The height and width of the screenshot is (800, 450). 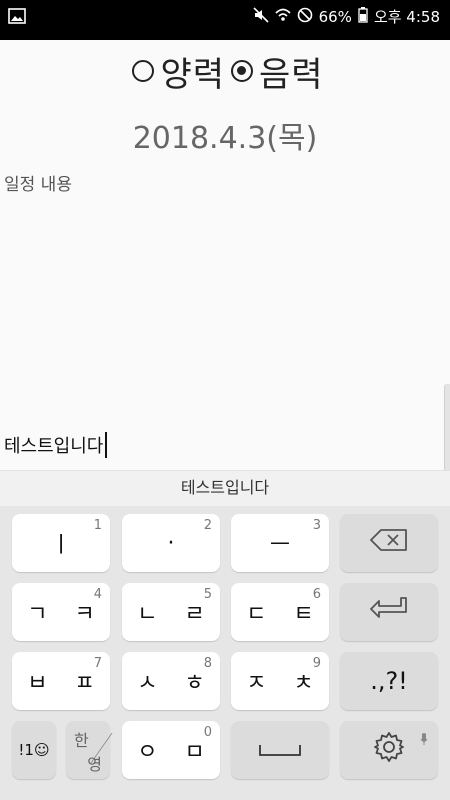 I want to click on suggestion-bar: 테스트입니다, so click(x=225, y=488).